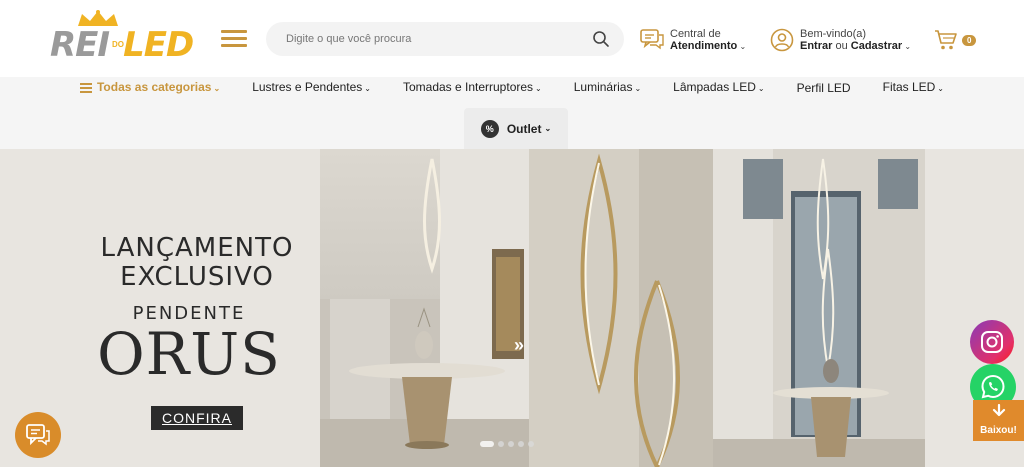 This screenshot has height=472, width=1024. I want to click on list-icon, so click(85, 88).